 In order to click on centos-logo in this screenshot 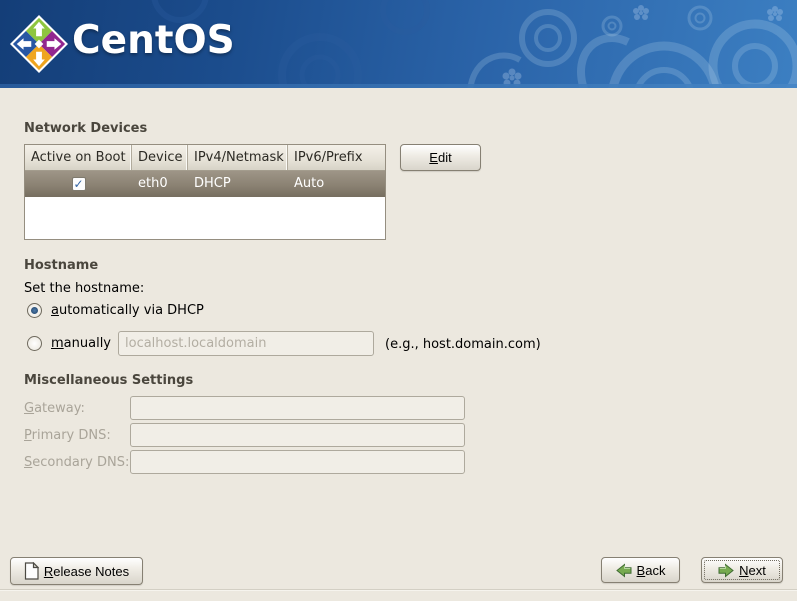, I will do `click(39, 44)`.